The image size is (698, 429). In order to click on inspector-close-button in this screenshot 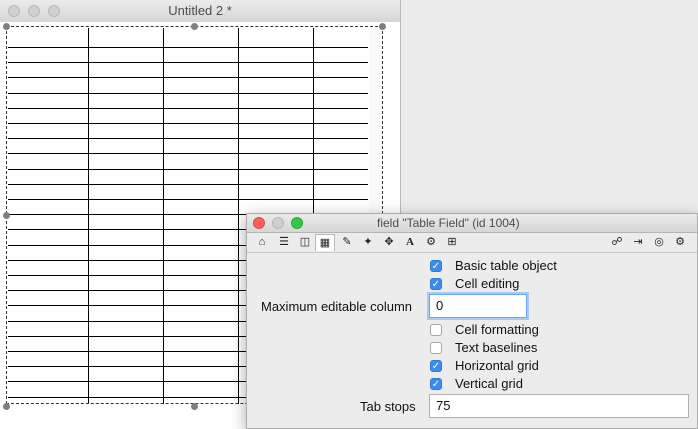, I will do `click(259, 223)`.